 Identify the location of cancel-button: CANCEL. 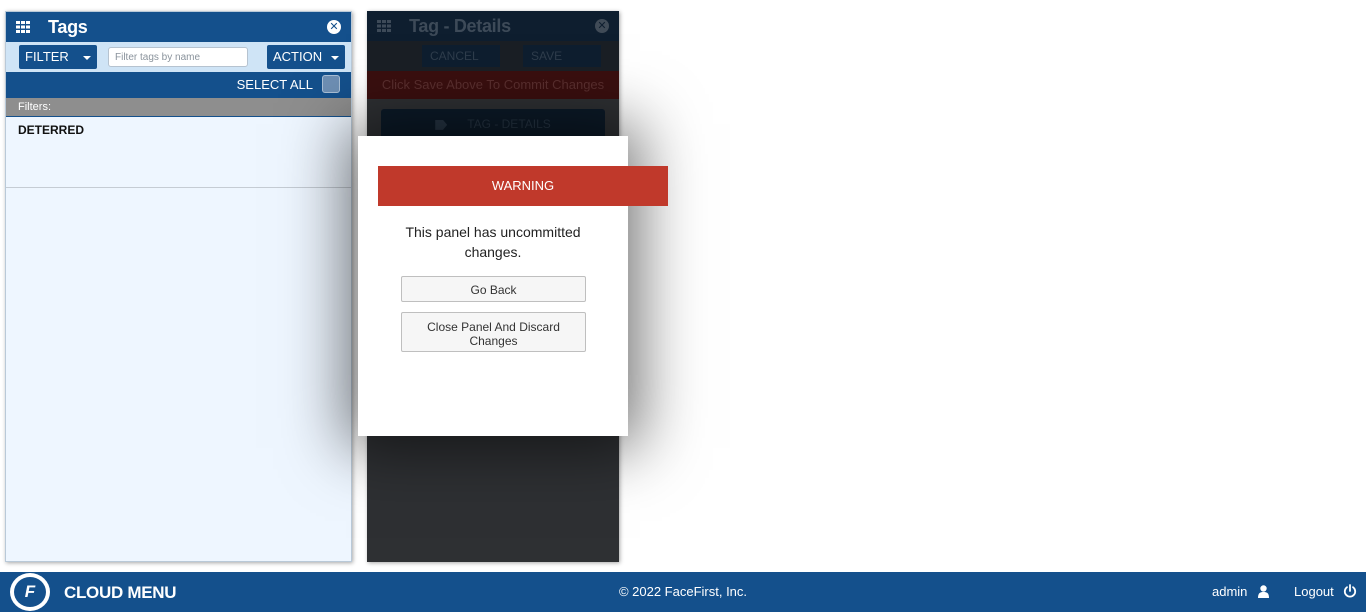
(461, 56).